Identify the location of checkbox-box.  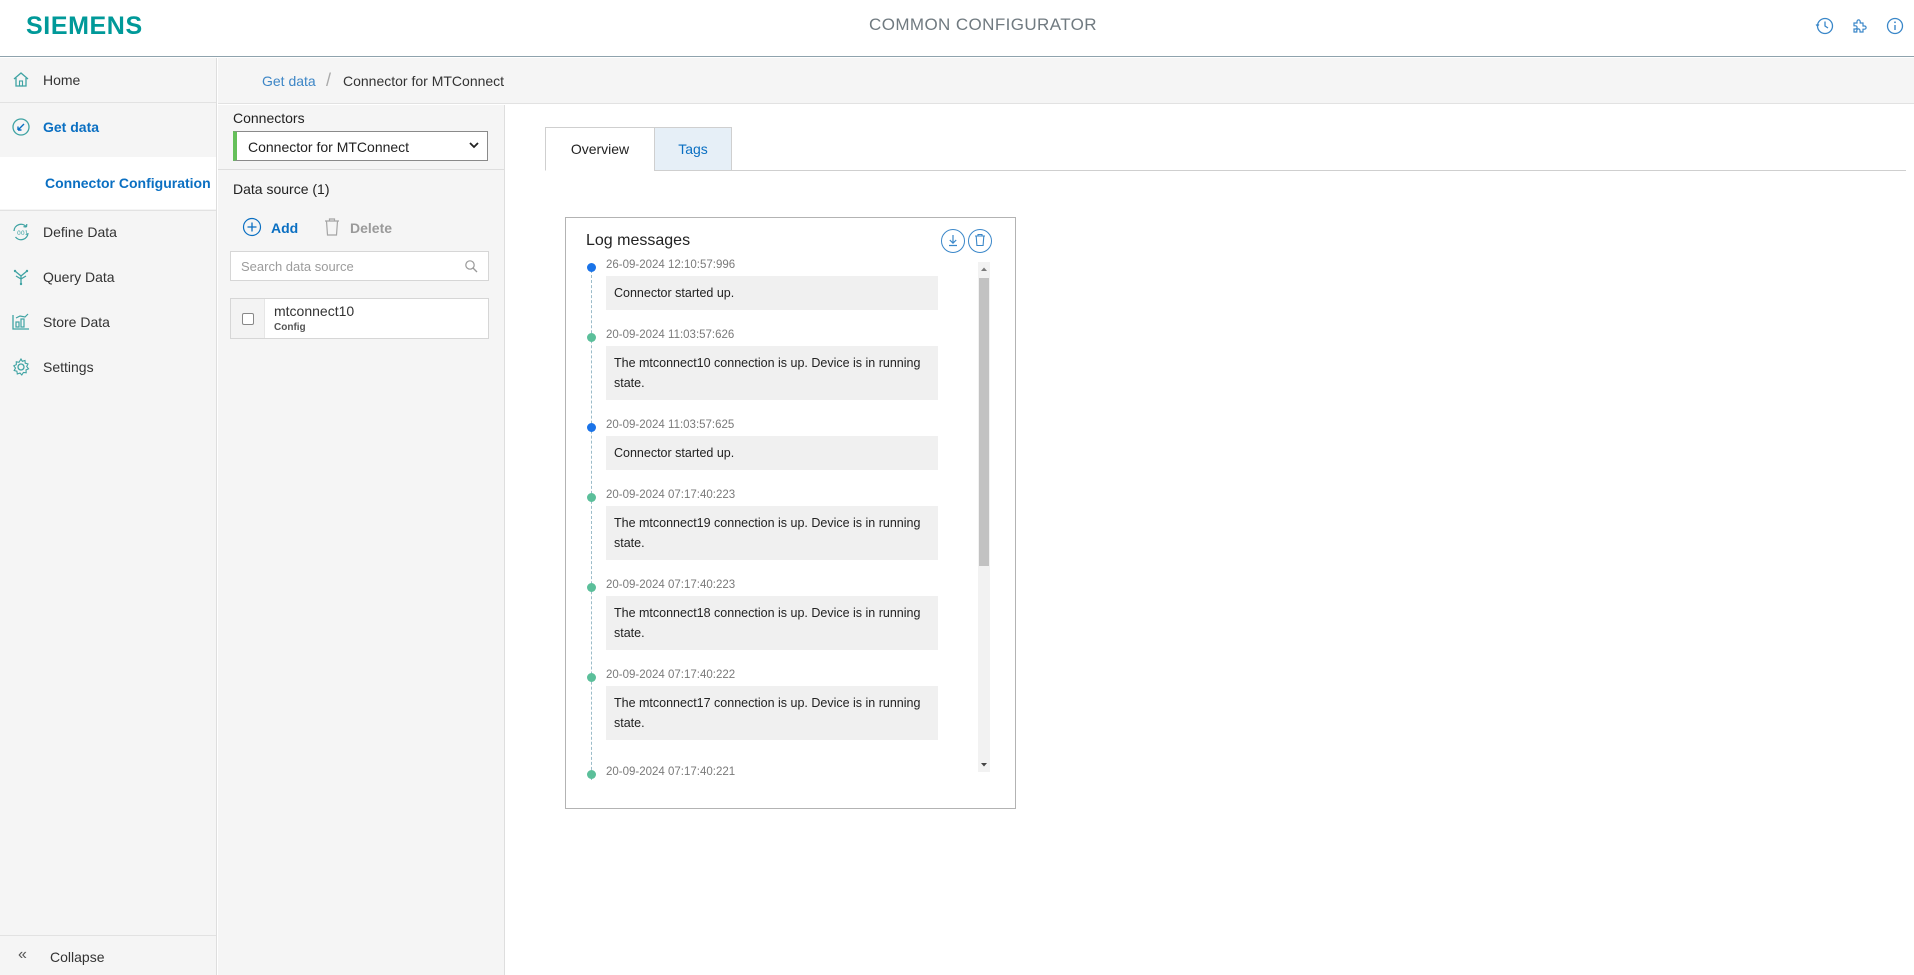
(248, 319).